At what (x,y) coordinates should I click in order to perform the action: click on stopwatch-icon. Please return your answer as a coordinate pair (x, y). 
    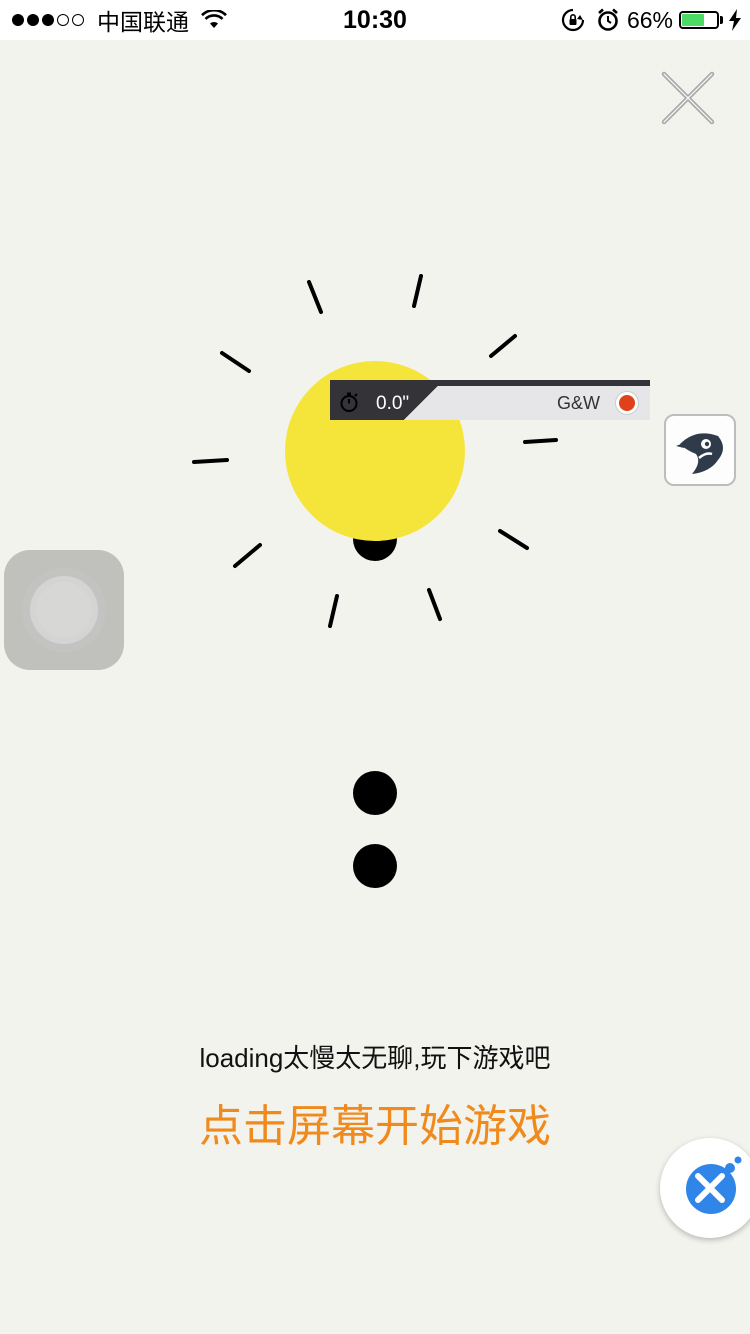
    Looking at the image, I should click on (349, 402).